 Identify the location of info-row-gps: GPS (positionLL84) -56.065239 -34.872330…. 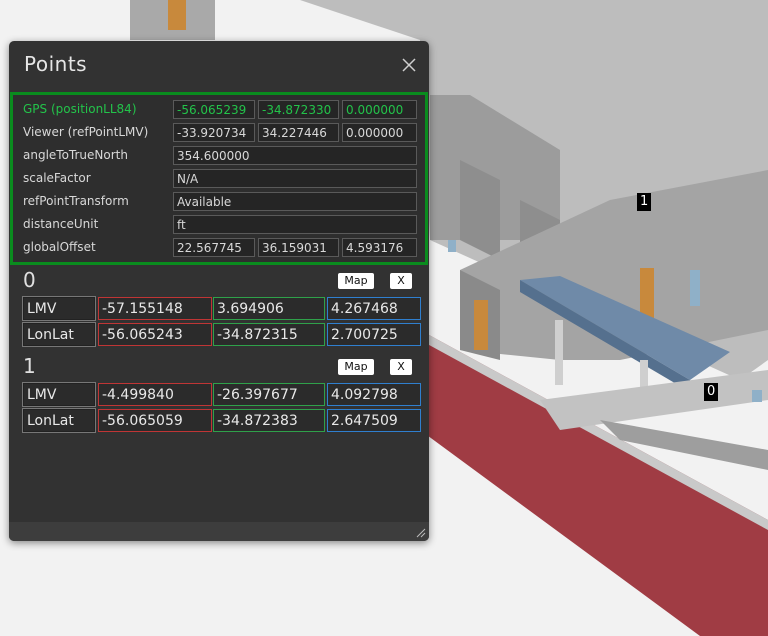
(219, 110).